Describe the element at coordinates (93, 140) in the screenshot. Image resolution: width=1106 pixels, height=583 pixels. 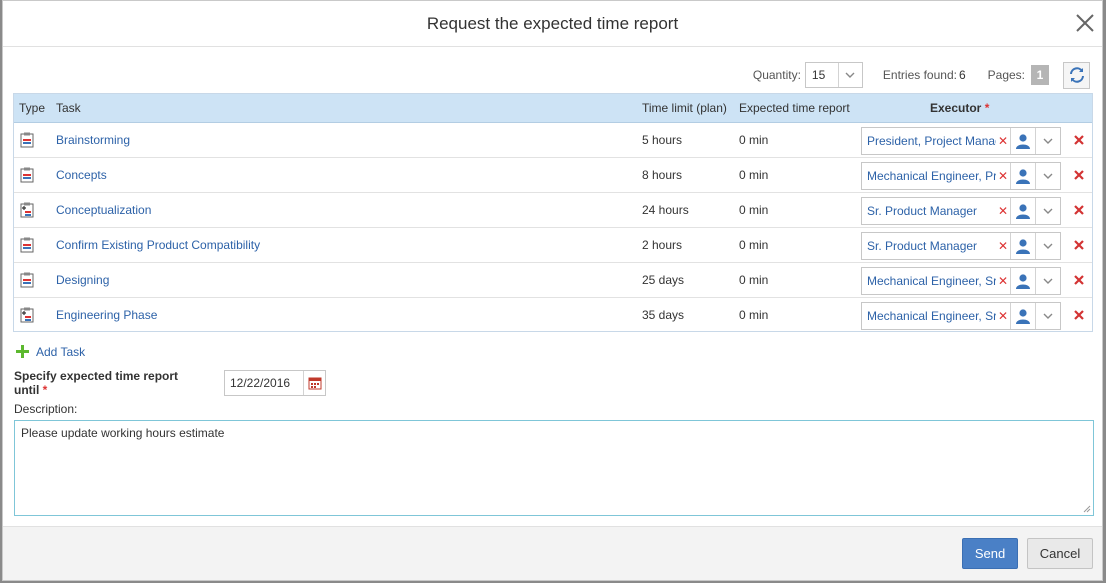
I see `task-link: Brainstorming` at that location.